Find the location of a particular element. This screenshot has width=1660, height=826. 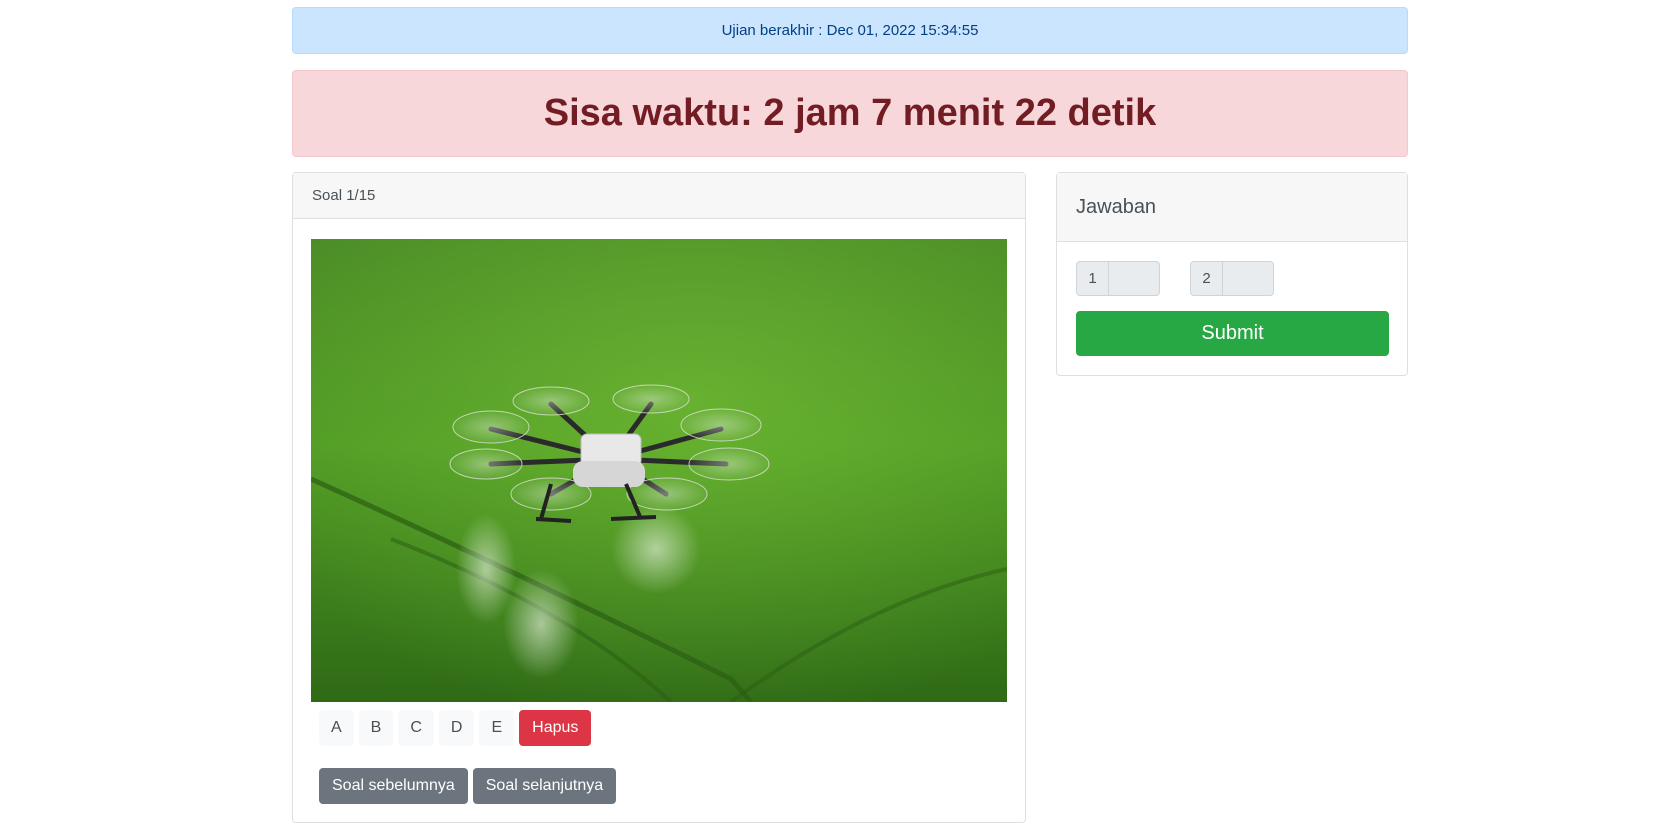

exam-end-text: Ujian berakhir : Dec 01, 2022 15:34:55 is located at coordinates (850, 30).